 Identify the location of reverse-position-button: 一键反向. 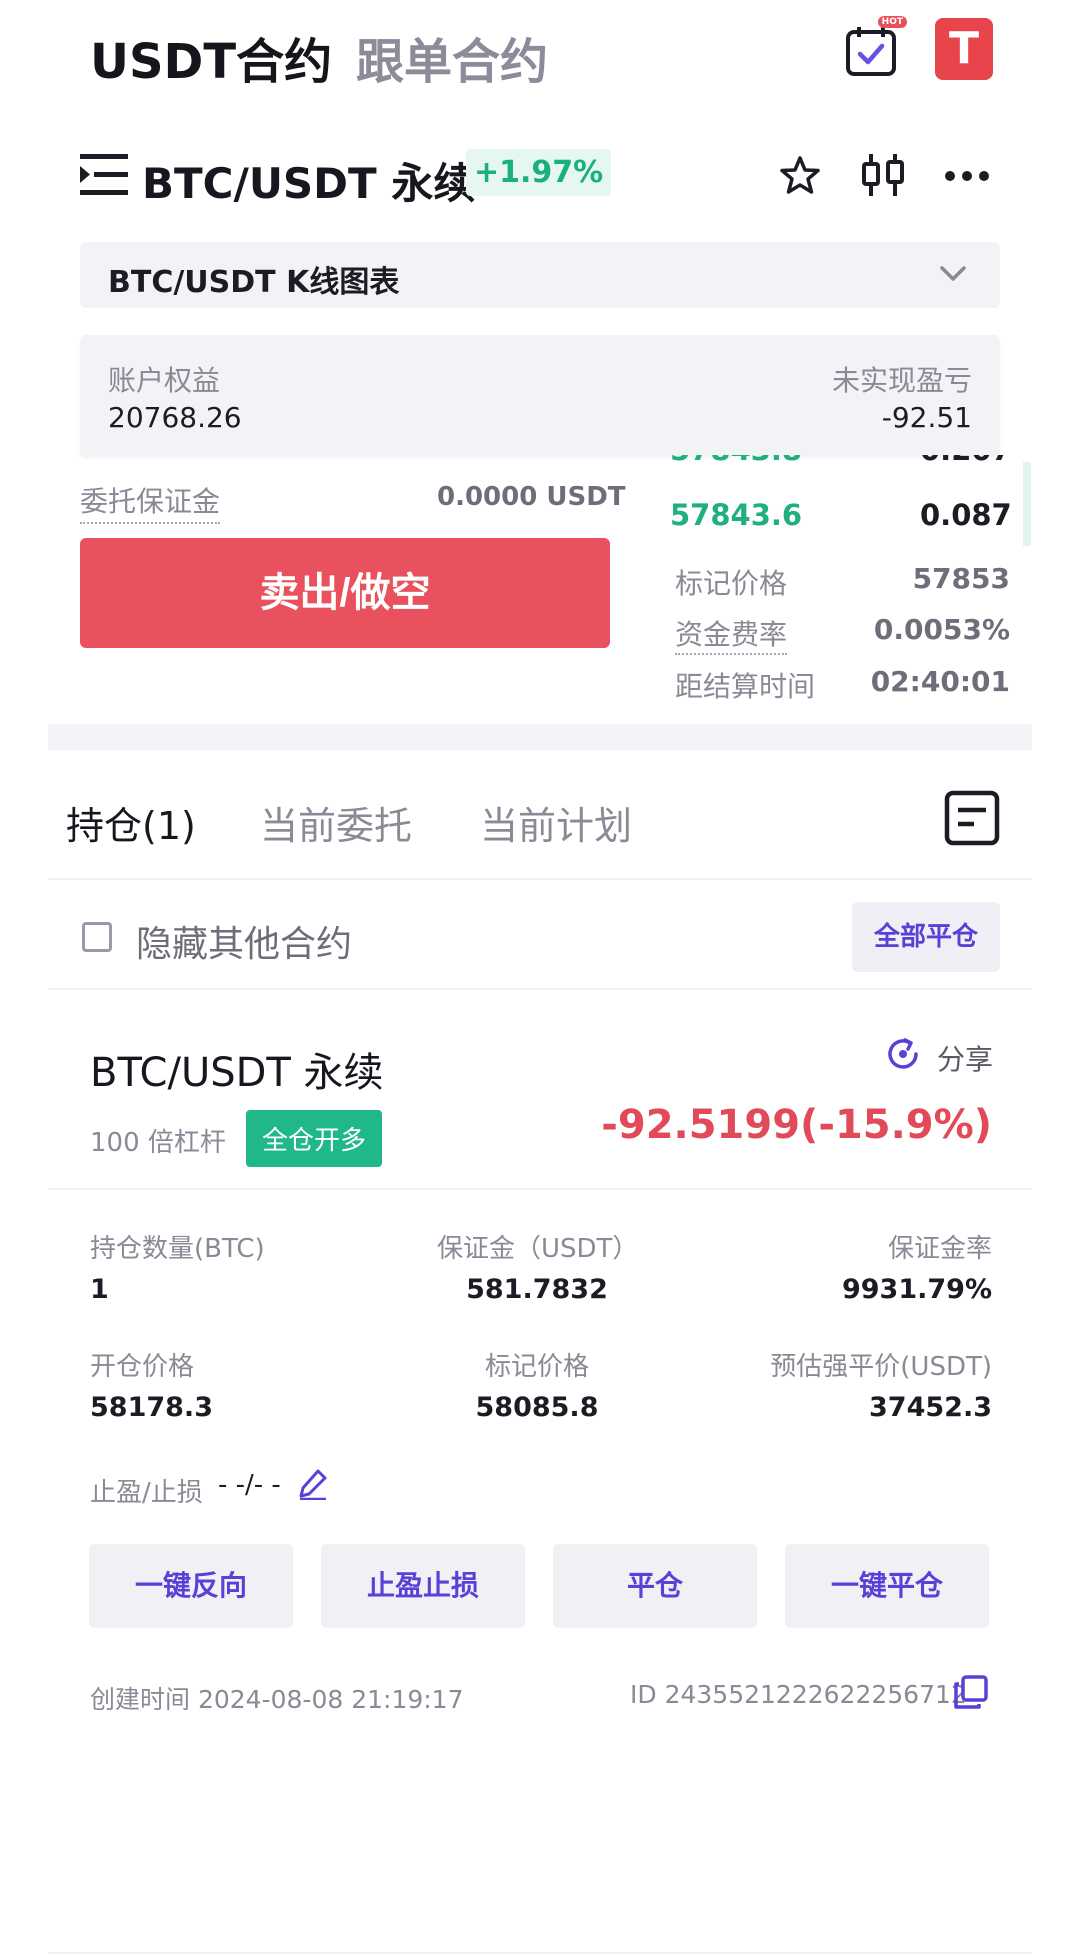
(191, 1586).